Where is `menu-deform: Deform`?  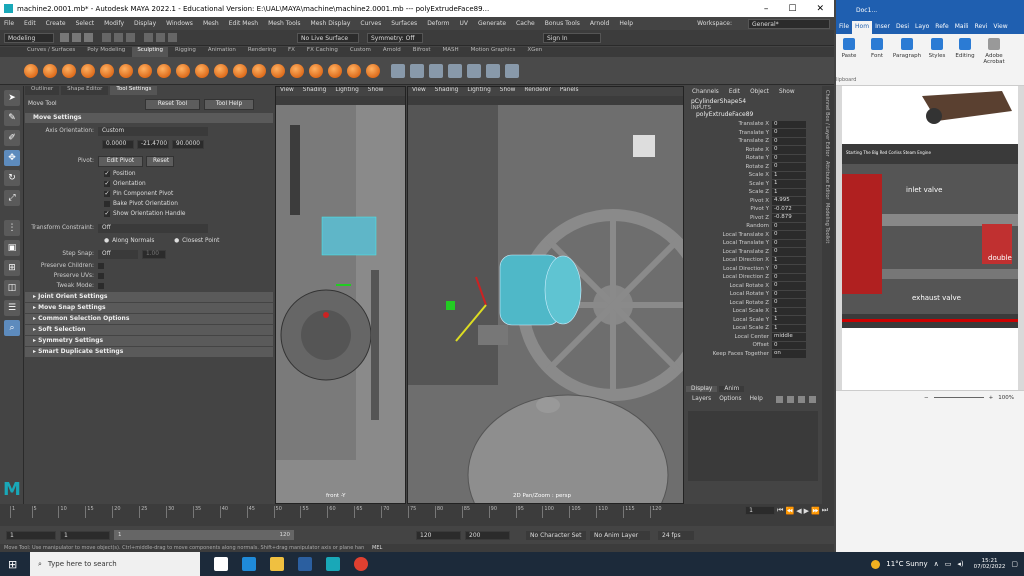 menu-deform: Deform is located at coordinates (438, 23).